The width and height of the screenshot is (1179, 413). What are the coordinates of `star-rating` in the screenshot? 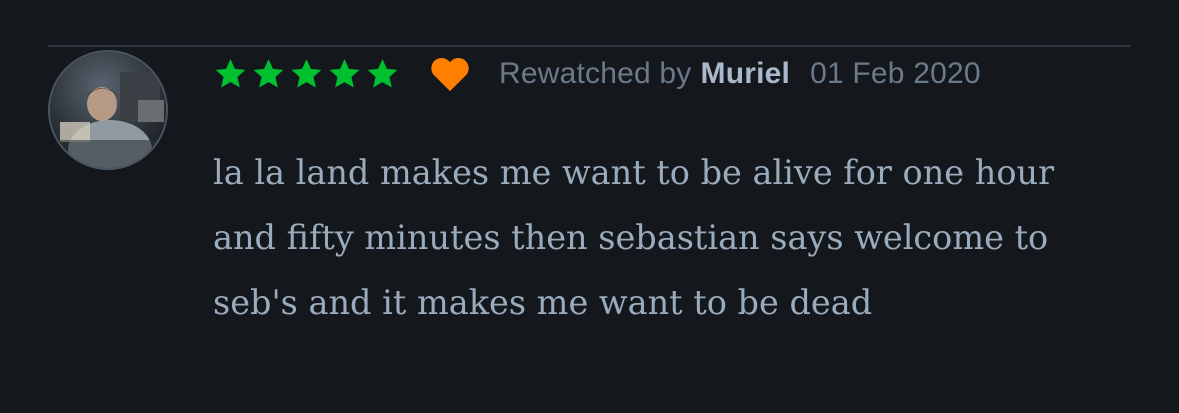 It's located at (308, 74).